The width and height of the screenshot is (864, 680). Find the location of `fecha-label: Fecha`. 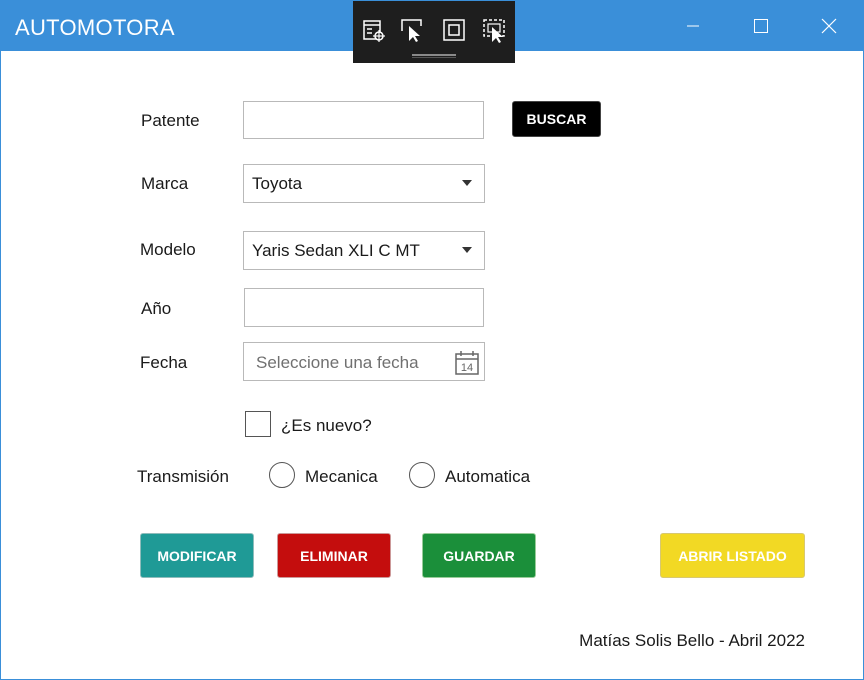

fecha-label: Fecha is located at coordinates (164, 362).